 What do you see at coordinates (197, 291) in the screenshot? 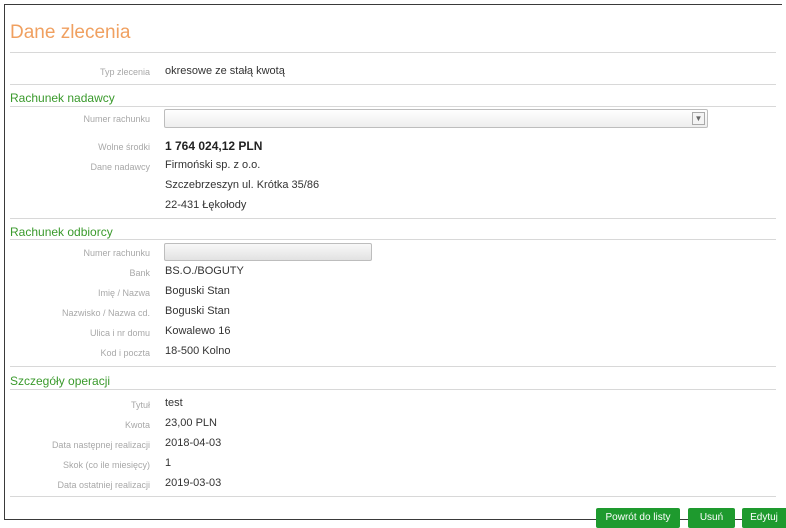
I see `name-value: Boguski Stan` at bounding box center [197, 291].